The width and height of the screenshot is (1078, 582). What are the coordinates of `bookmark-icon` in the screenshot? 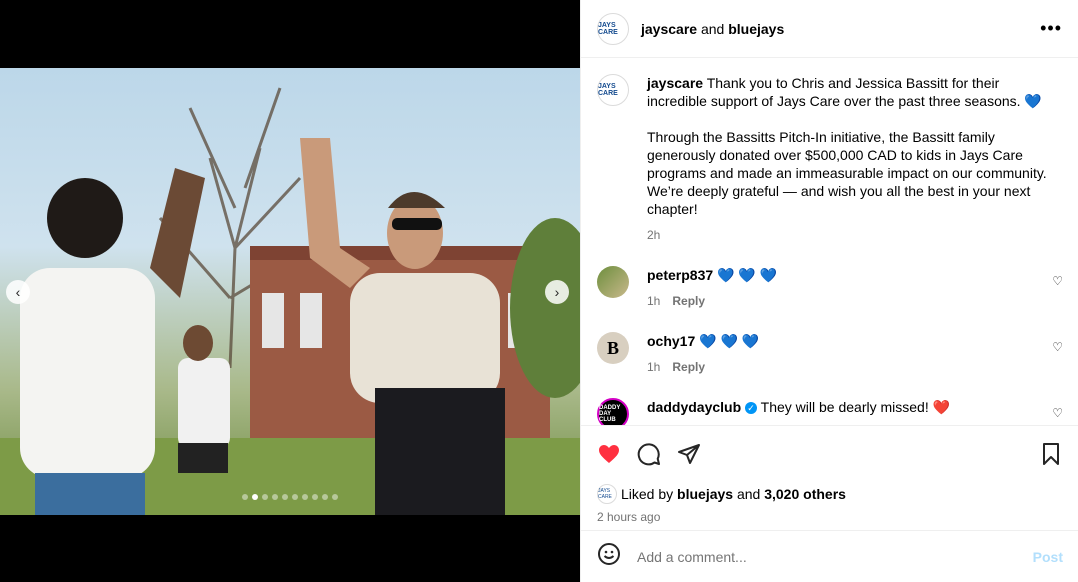 It's located at (1051, 454).